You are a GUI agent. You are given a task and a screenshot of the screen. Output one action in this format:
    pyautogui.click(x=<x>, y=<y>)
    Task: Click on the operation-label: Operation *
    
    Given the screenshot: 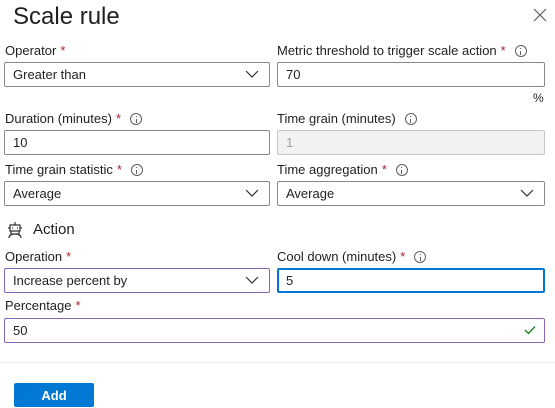 What is the action you would take?
    pyautogui.click(x=38, y=257)
    